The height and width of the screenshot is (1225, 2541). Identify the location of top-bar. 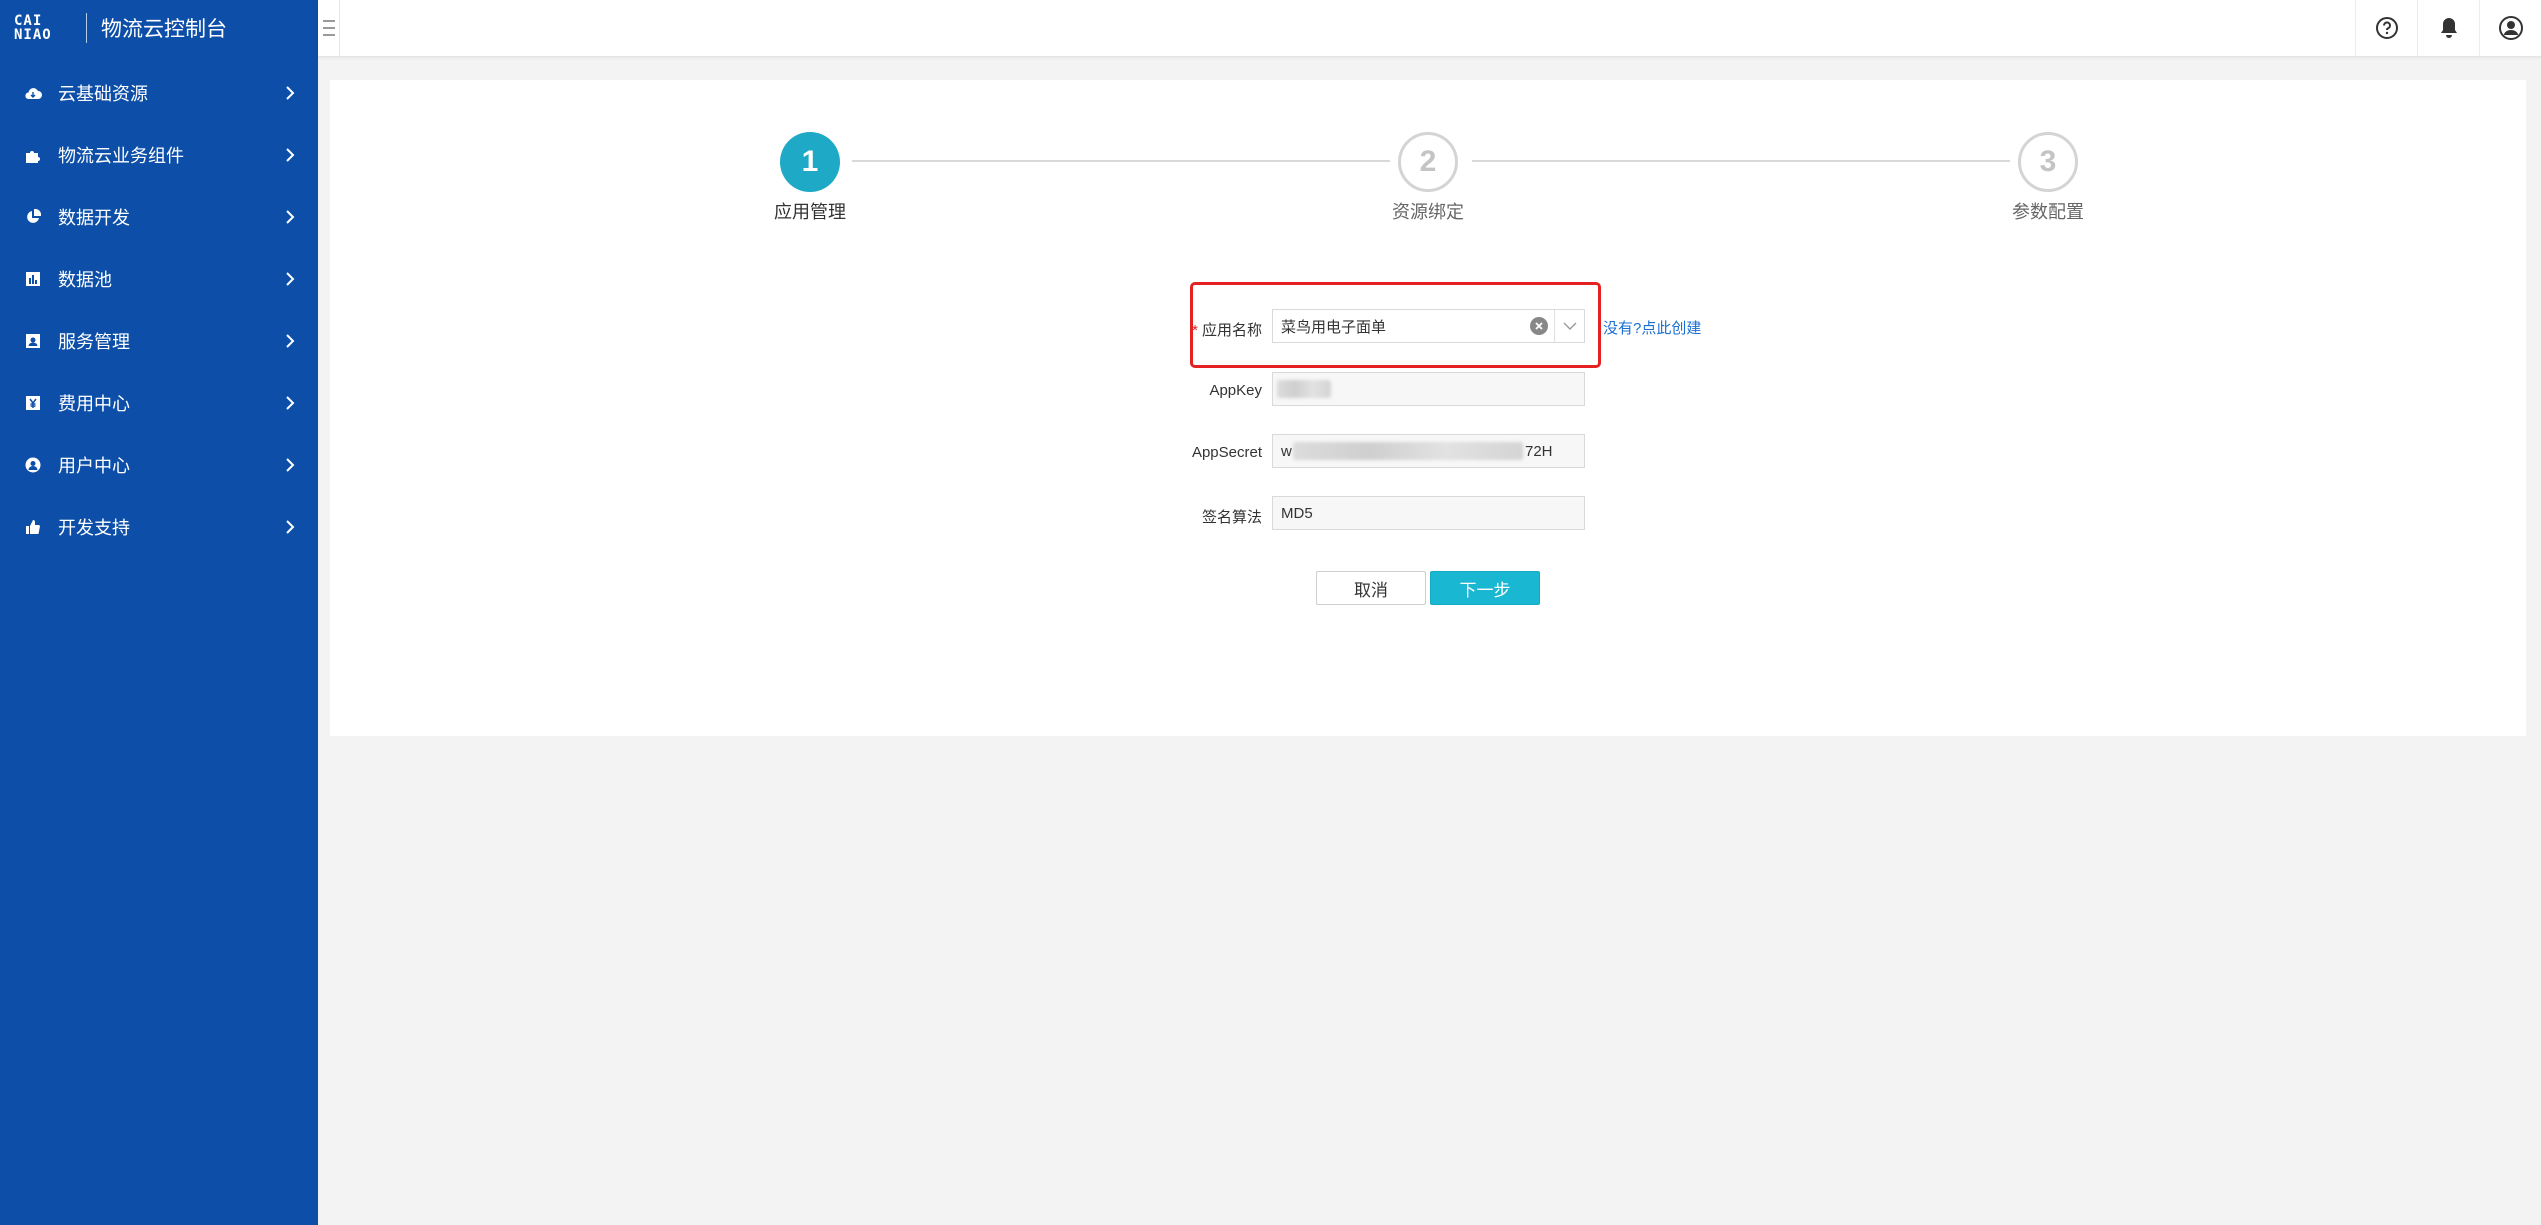
(1429, 28).